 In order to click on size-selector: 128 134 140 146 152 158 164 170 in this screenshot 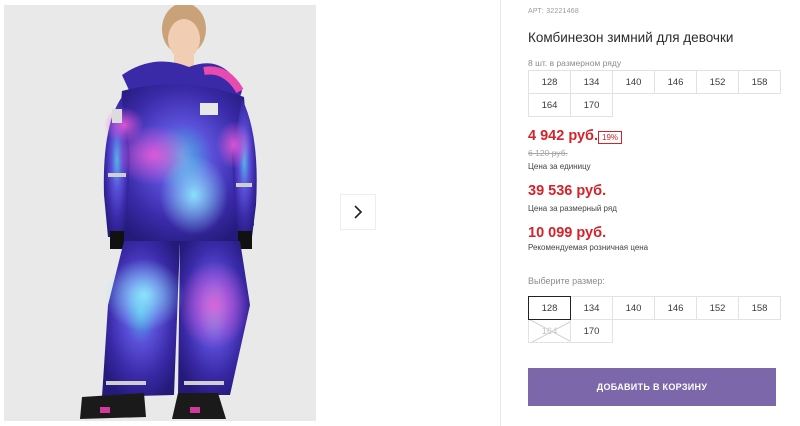, I will do `click(654, 319)`.